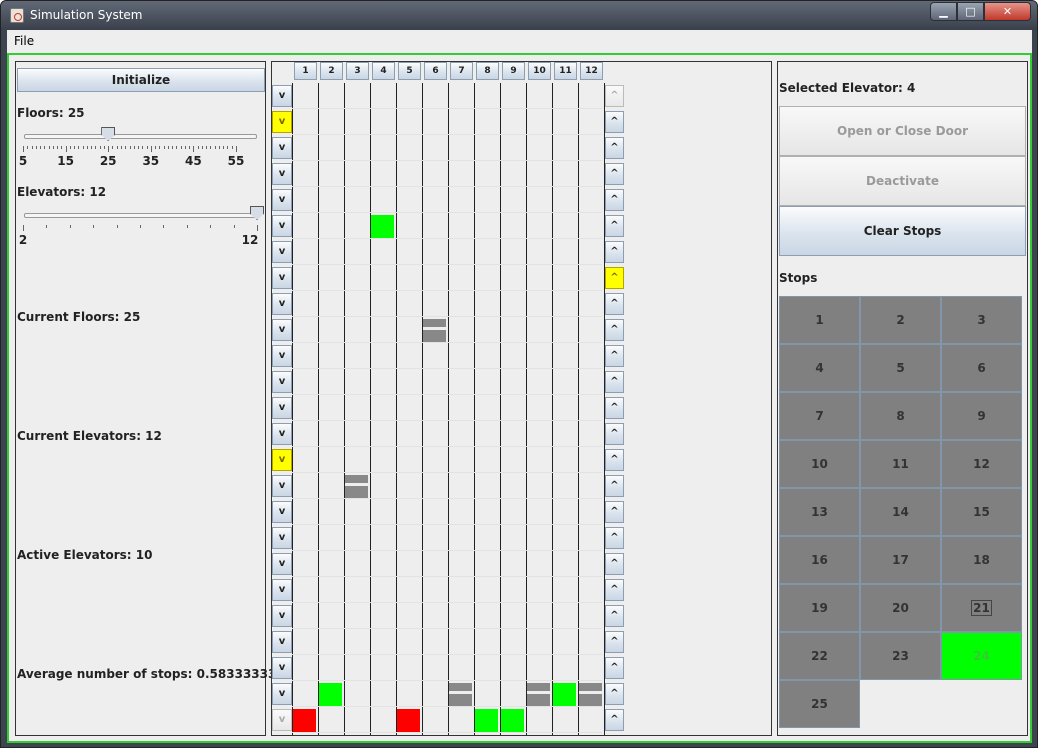 This screenshot has height=748, width=1038. What do you see at coordinates (539, 71) in the screenshot?
I see `column-header-10: 10` at bounding box center [539, 71].